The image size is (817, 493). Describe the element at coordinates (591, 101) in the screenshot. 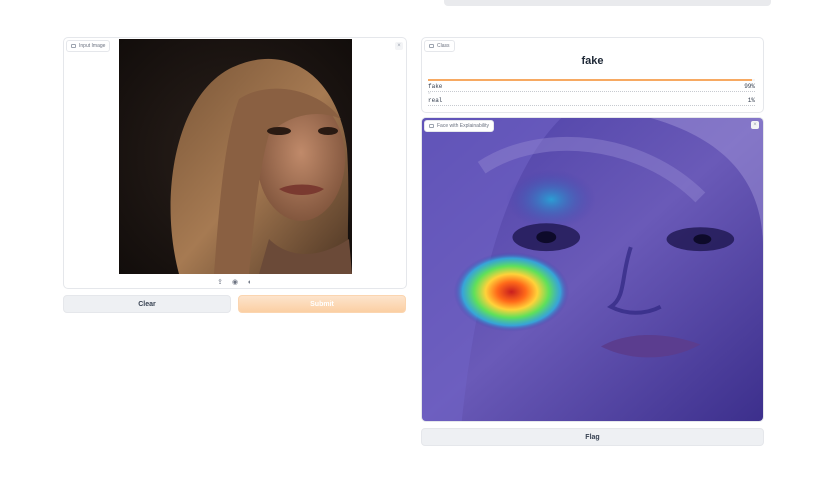

I see `confidence-row: real 1%` at that location.